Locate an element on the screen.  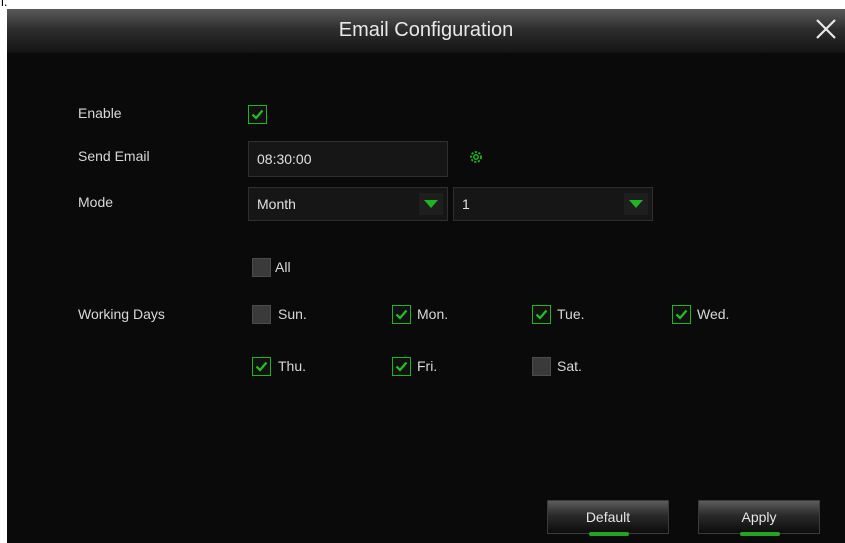
enable-checkbox is located at coordinates (257, 114).